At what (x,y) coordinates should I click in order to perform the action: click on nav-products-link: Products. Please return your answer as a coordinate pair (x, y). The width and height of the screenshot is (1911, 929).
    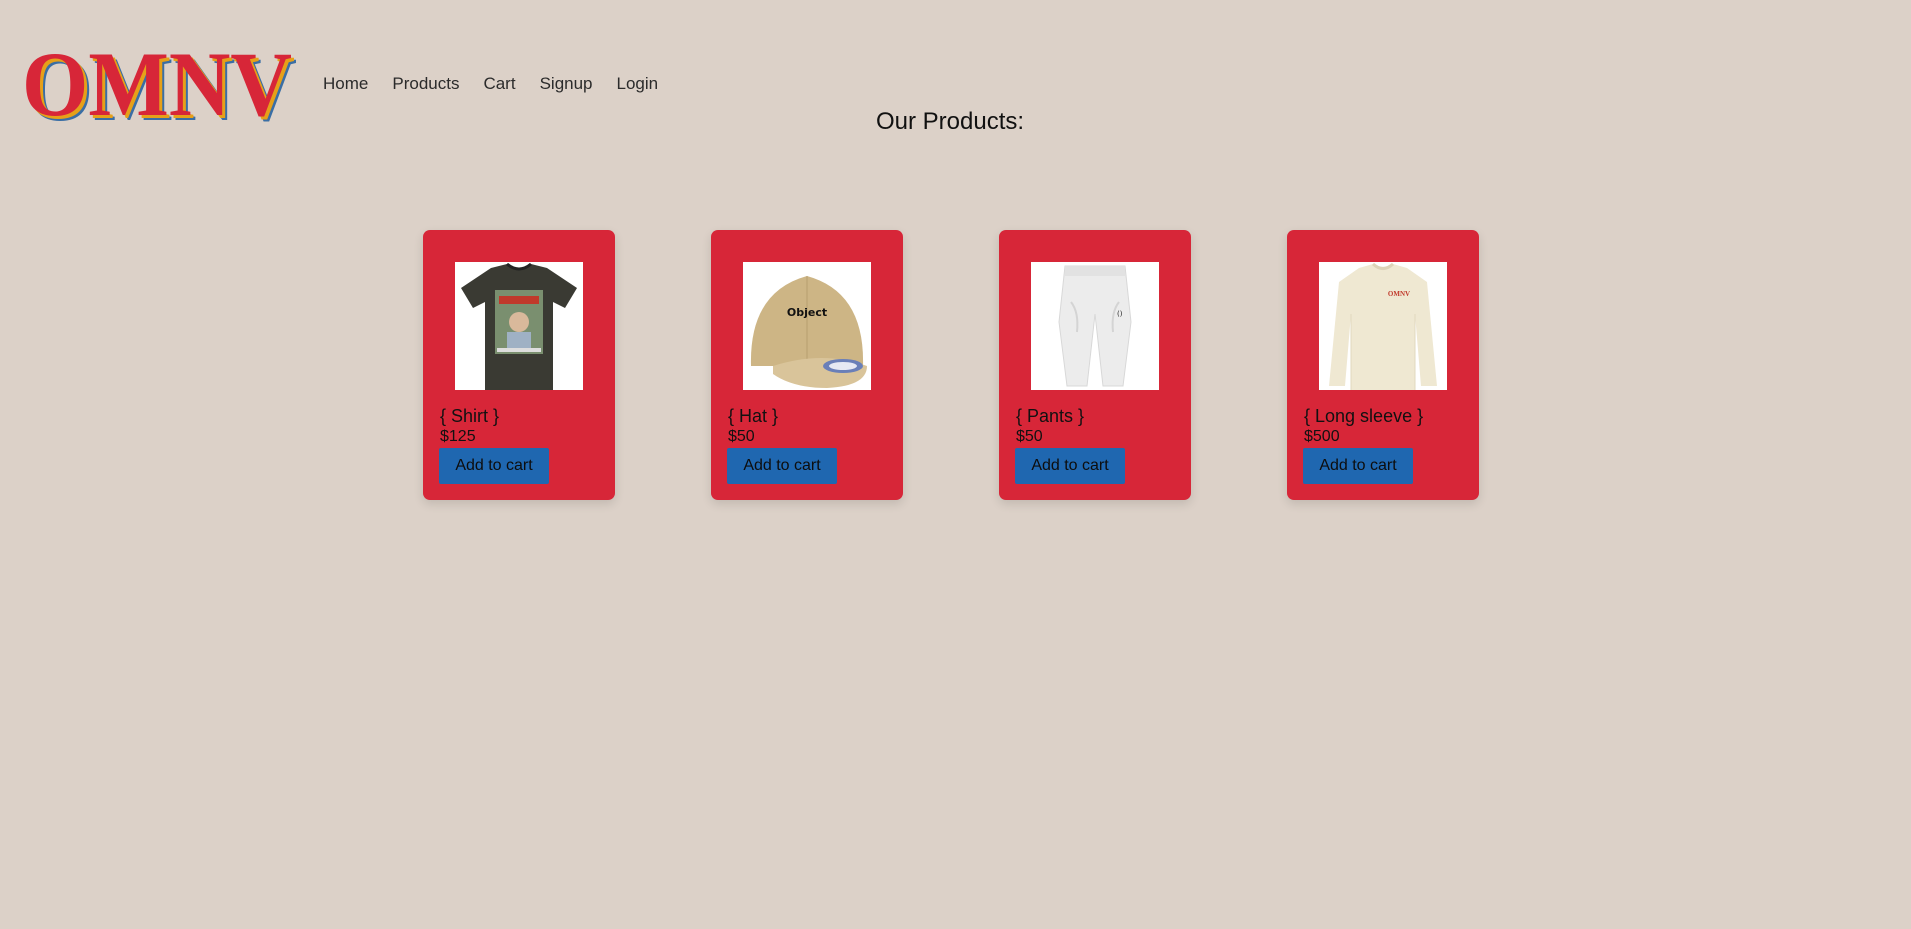
    Looking at the image, I should click on (425, 84).